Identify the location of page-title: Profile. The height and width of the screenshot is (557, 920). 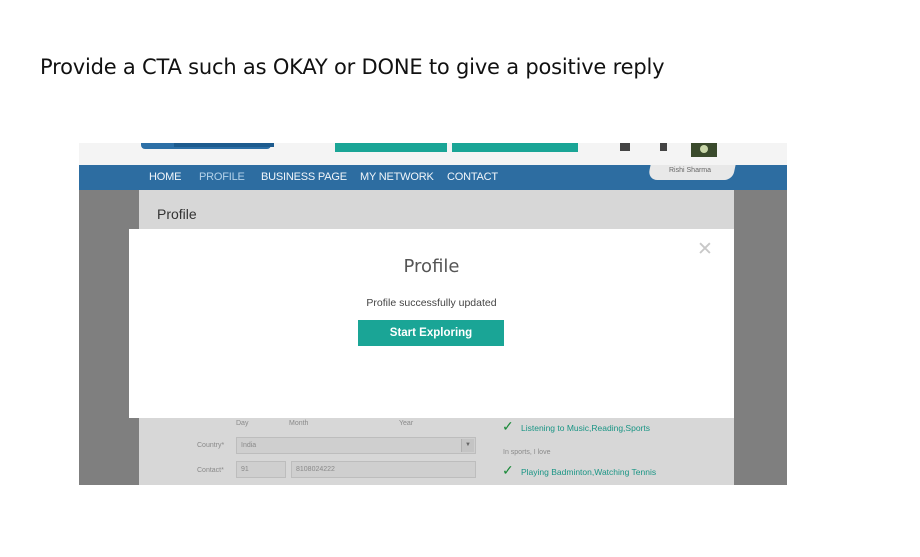
(177, 214).